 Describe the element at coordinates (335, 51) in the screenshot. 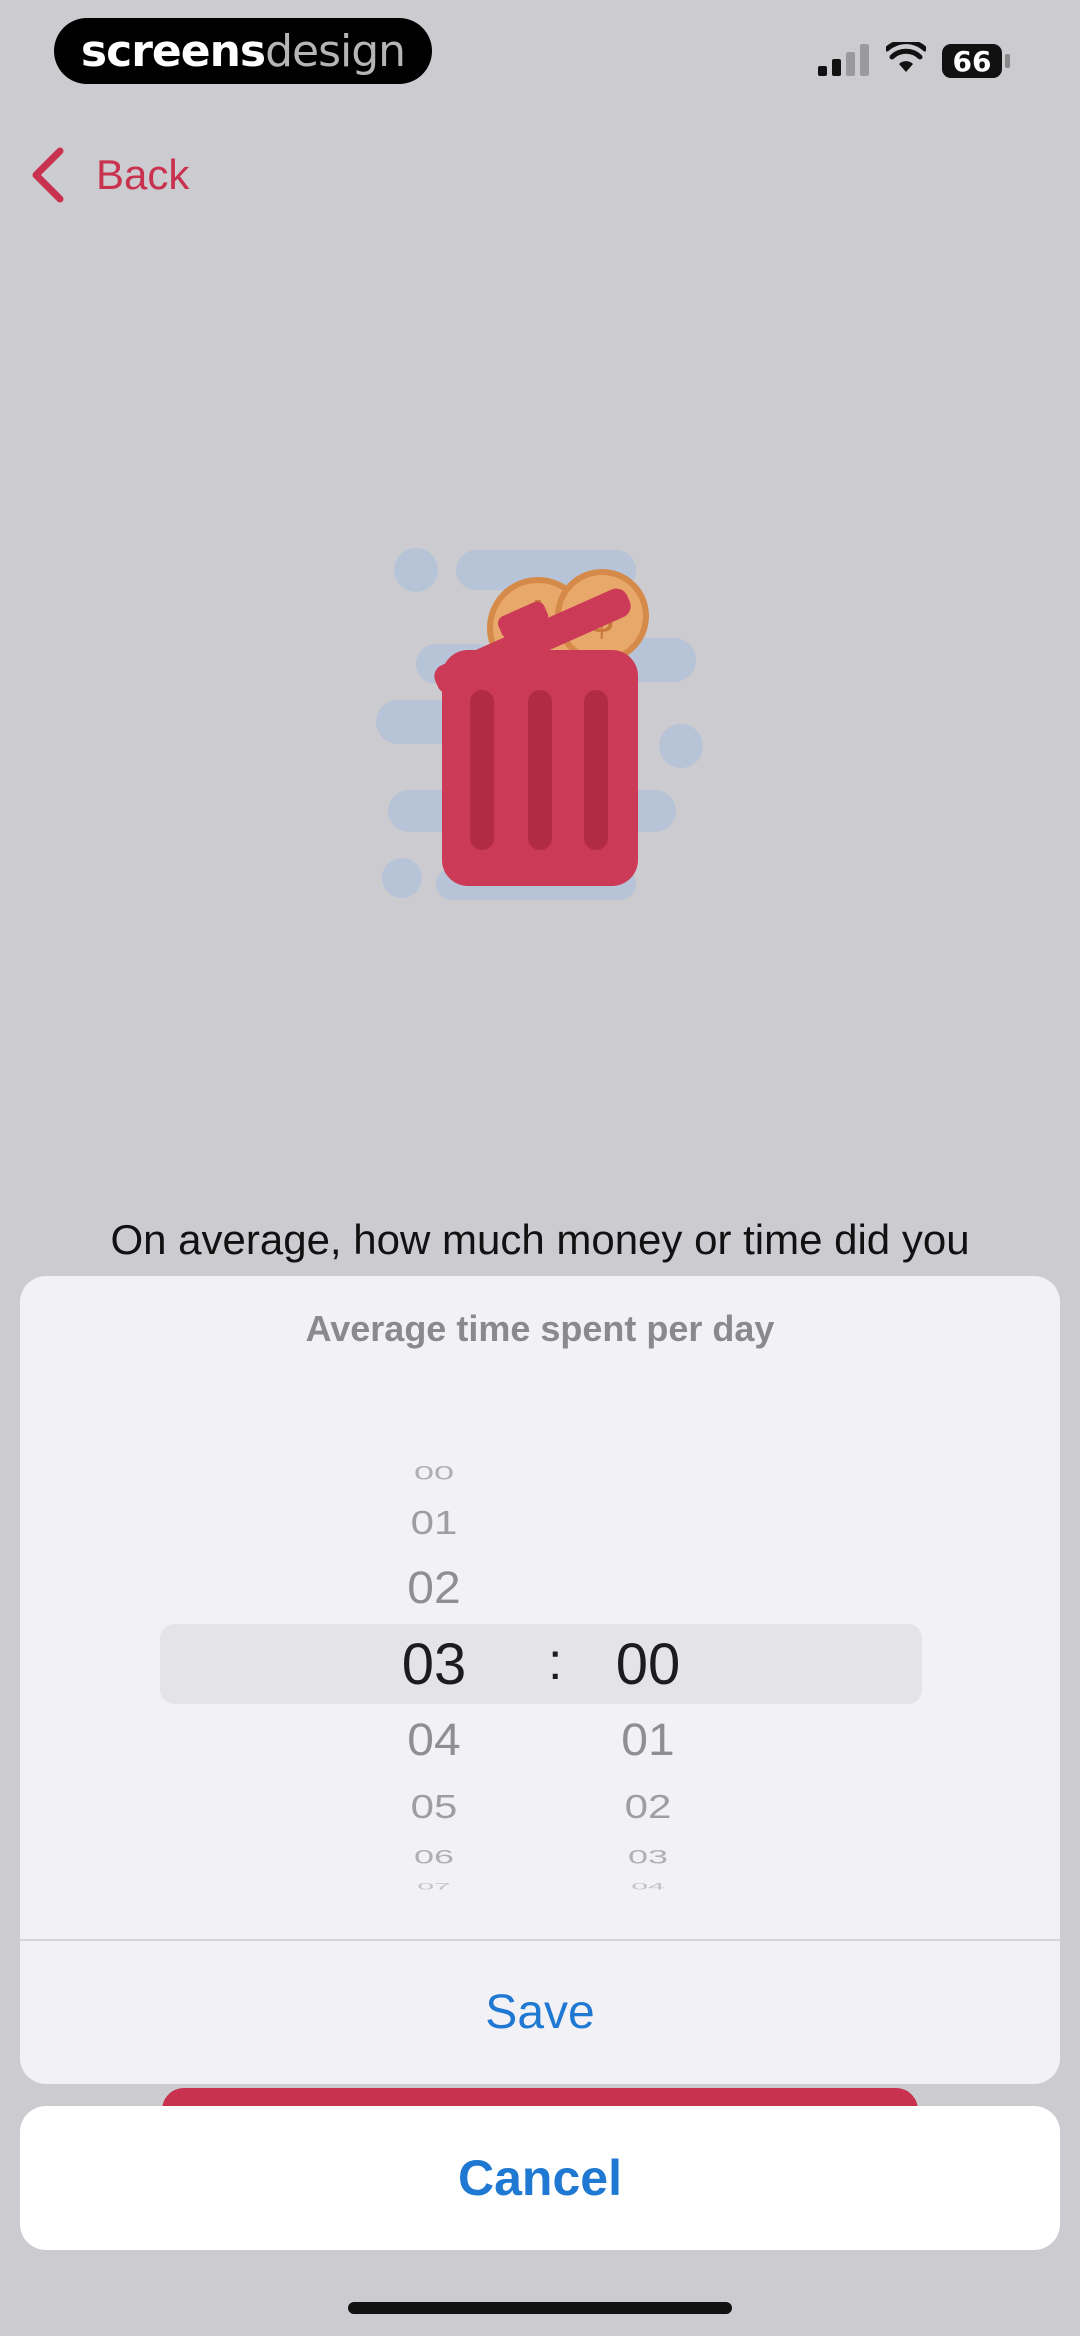

I see `watermark-text-design: design` at that location.